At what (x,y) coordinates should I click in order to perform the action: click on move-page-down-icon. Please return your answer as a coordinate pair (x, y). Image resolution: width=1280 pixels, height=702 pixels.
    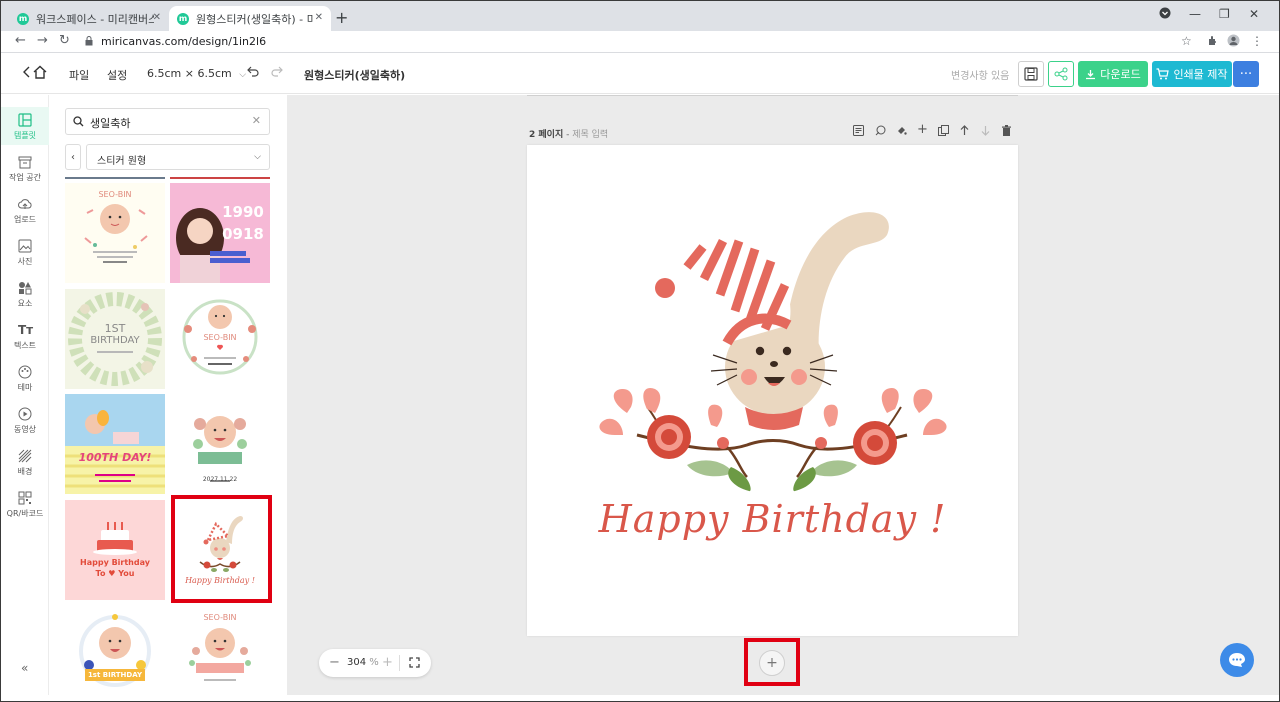
    Looking at the image, I should click on (985, 130).